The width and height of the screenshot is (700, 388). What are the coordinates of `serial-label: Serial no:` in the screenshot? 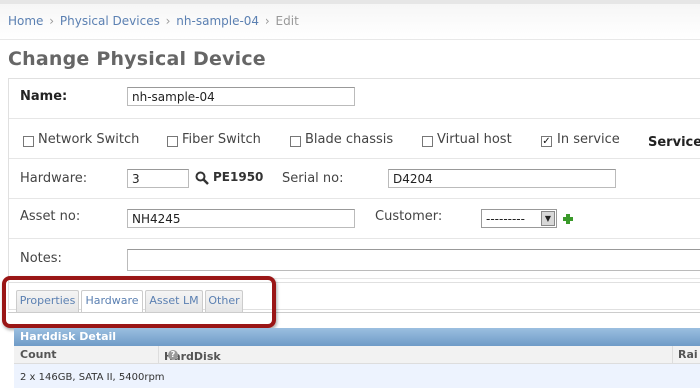 It's located at (313, 178).